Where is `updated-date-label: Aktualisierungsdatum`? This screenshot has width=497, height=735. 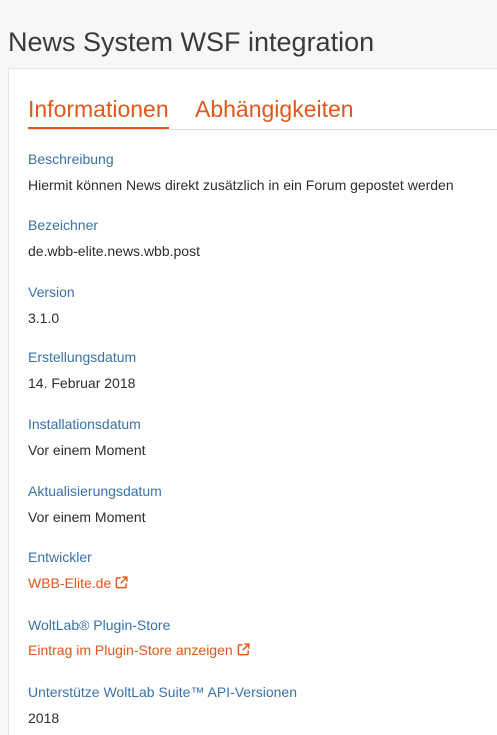 updated-date-label: Aktualisierungsdatum is located at coordinates (95, 491).